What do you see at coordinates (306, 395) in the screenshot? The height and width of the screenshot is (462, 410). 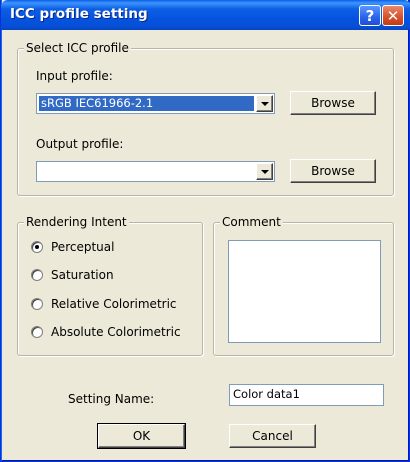 I see `setting-name-input: Color data1` at bounding box center [306, 395].